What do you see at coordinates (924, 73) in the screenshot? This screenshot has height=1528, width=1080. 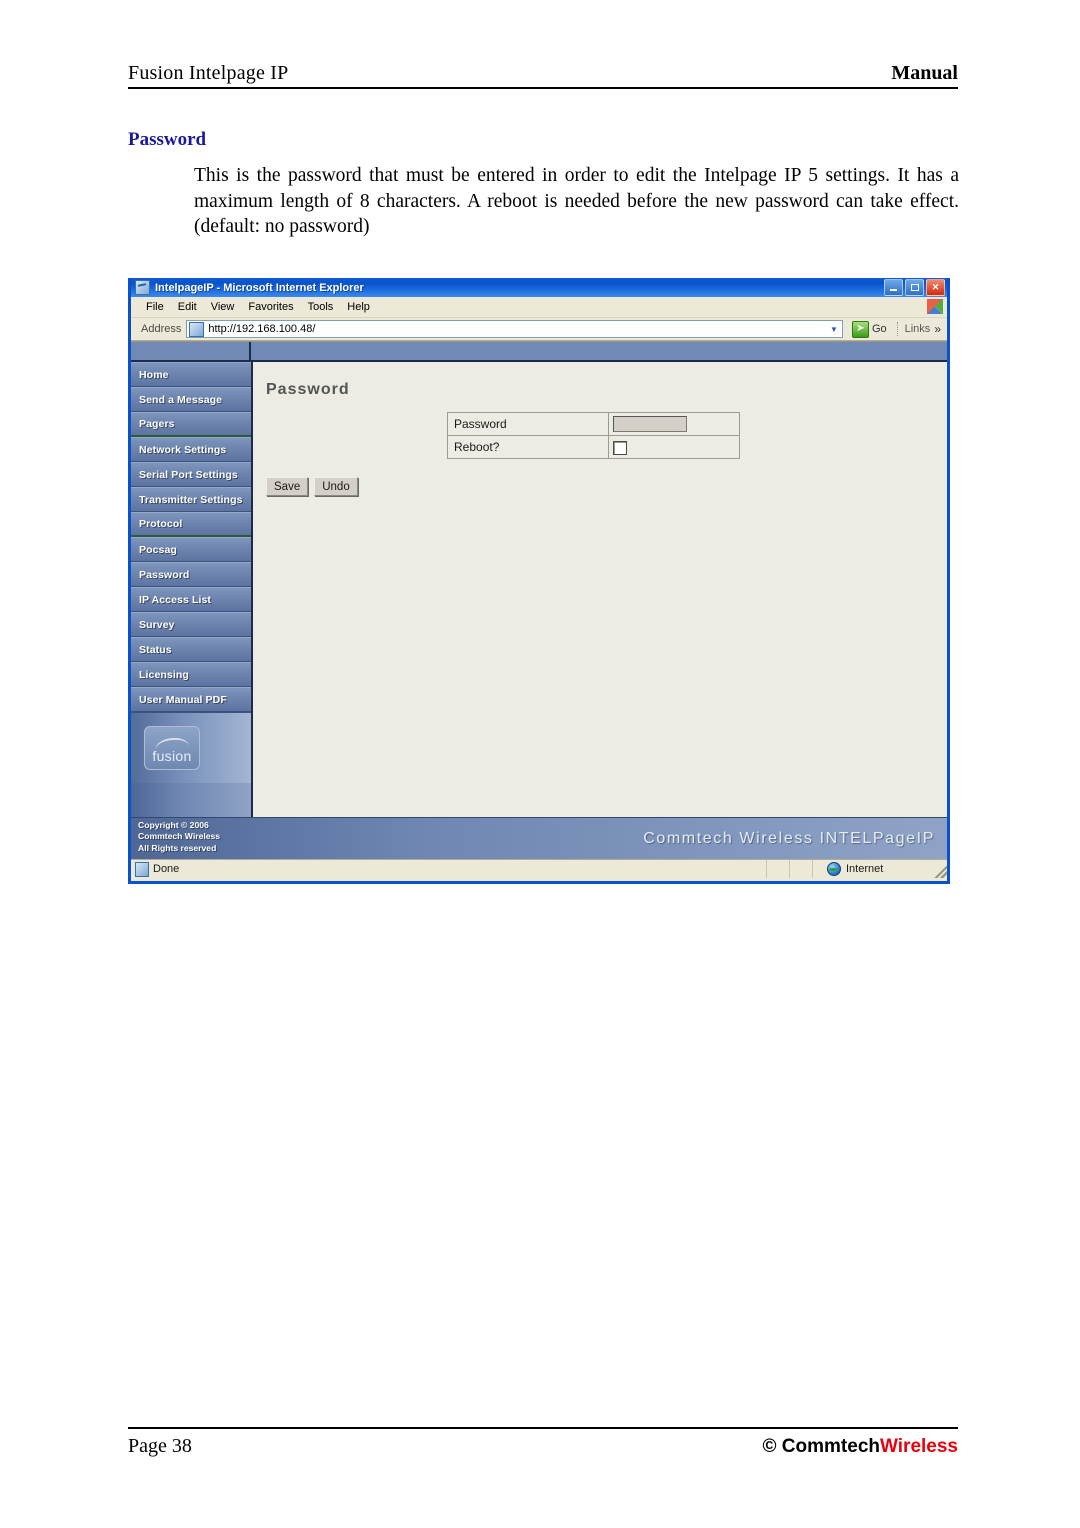 I see `header-title-right: Manual` at bounding box center [924, 73].